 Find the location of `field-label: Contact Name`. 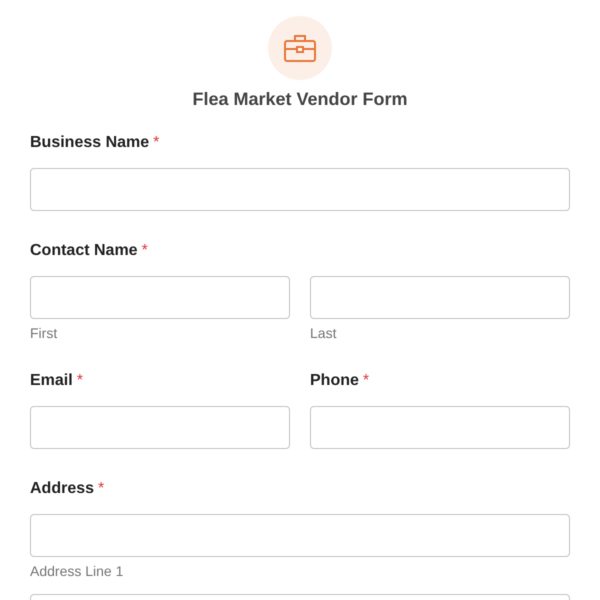

field-label: Contact Name is located at coordinates (84, 251).